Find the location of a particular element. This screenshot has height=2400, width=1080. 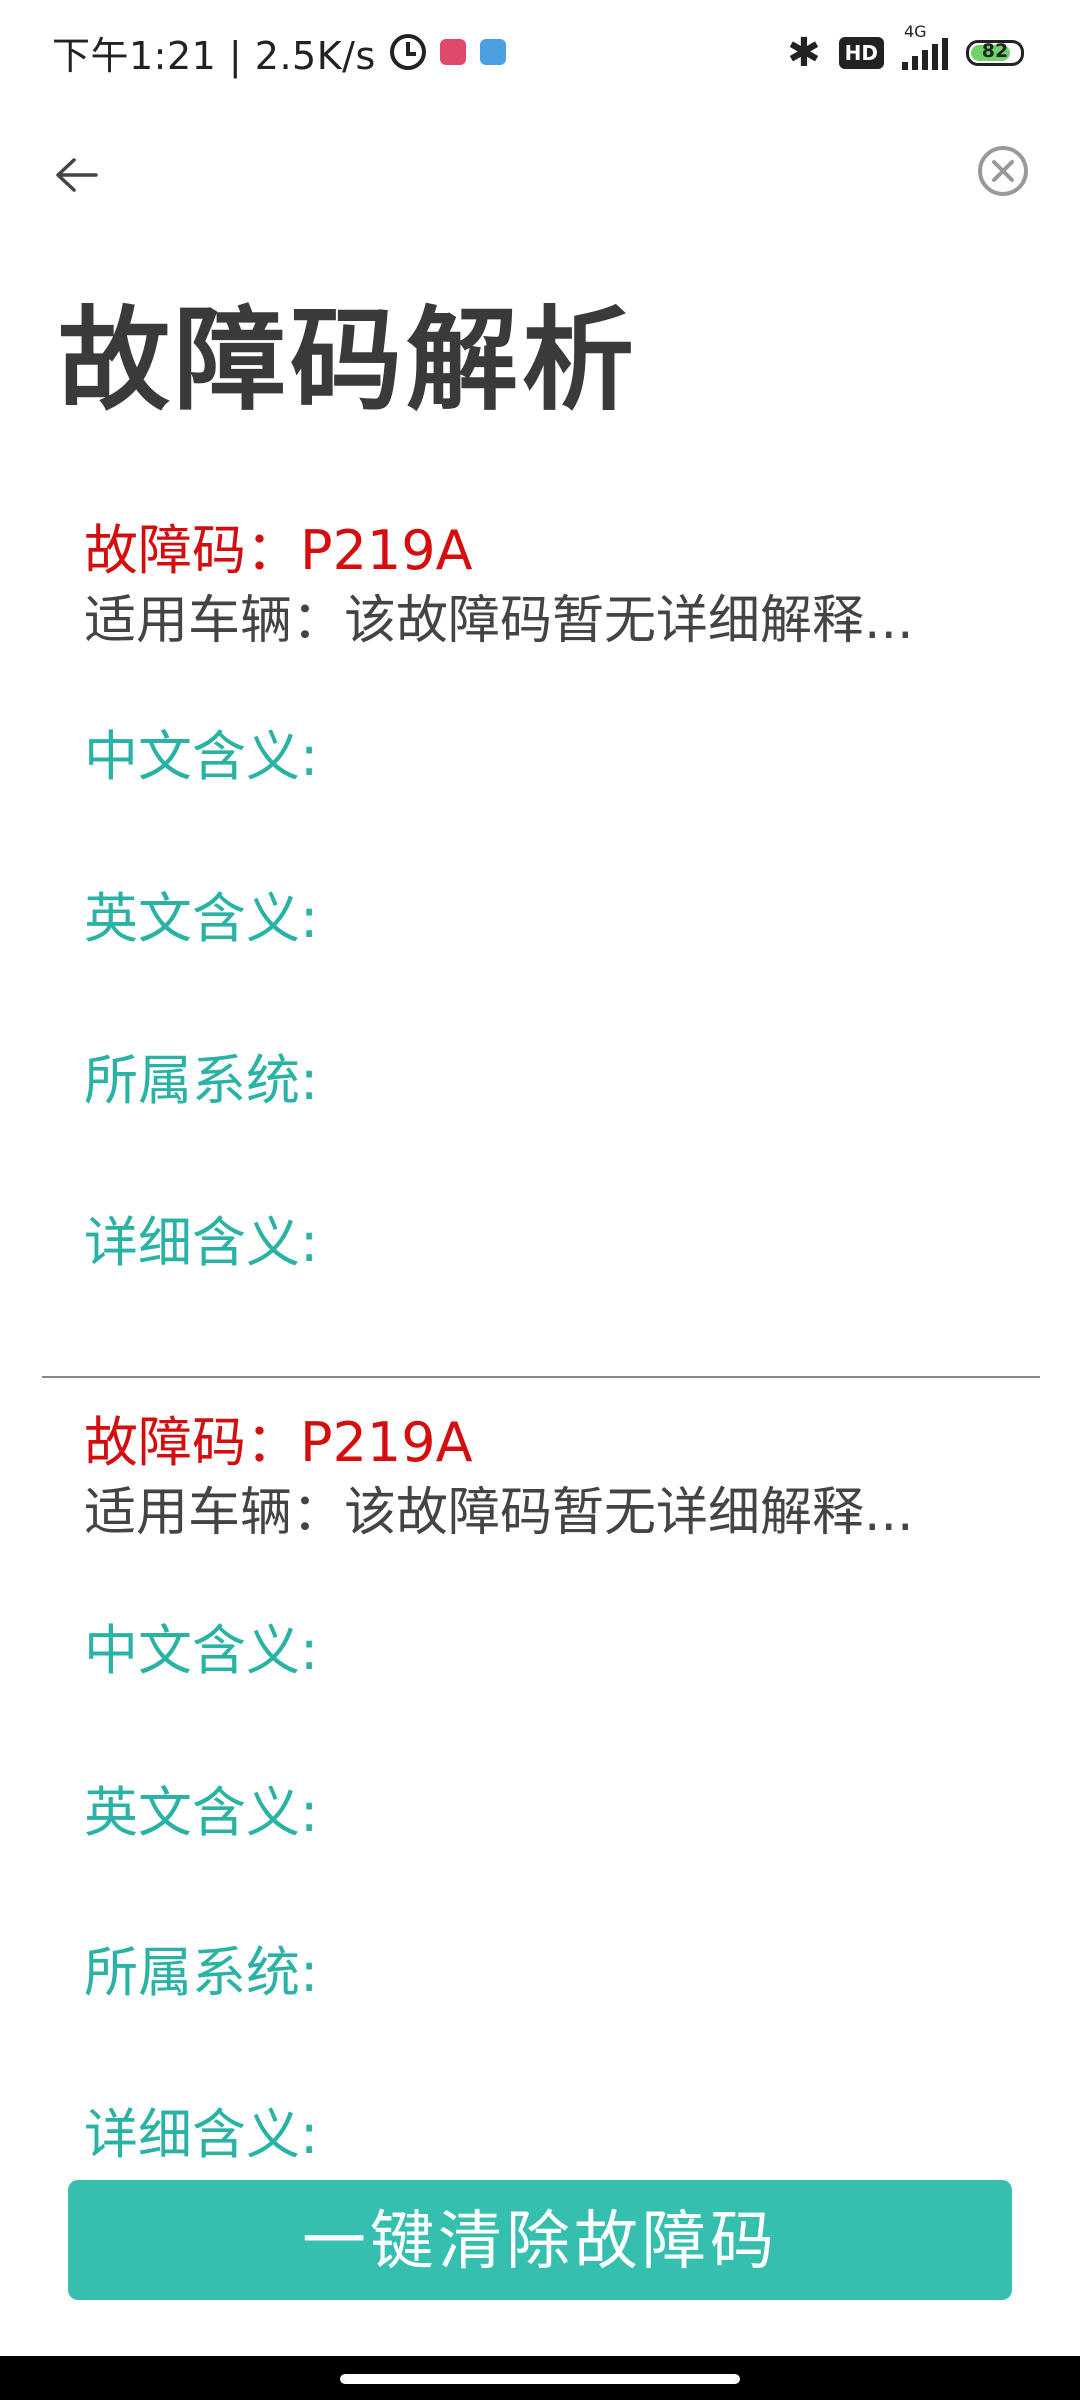

navigation-bar is located at coordinates (540, 2378).